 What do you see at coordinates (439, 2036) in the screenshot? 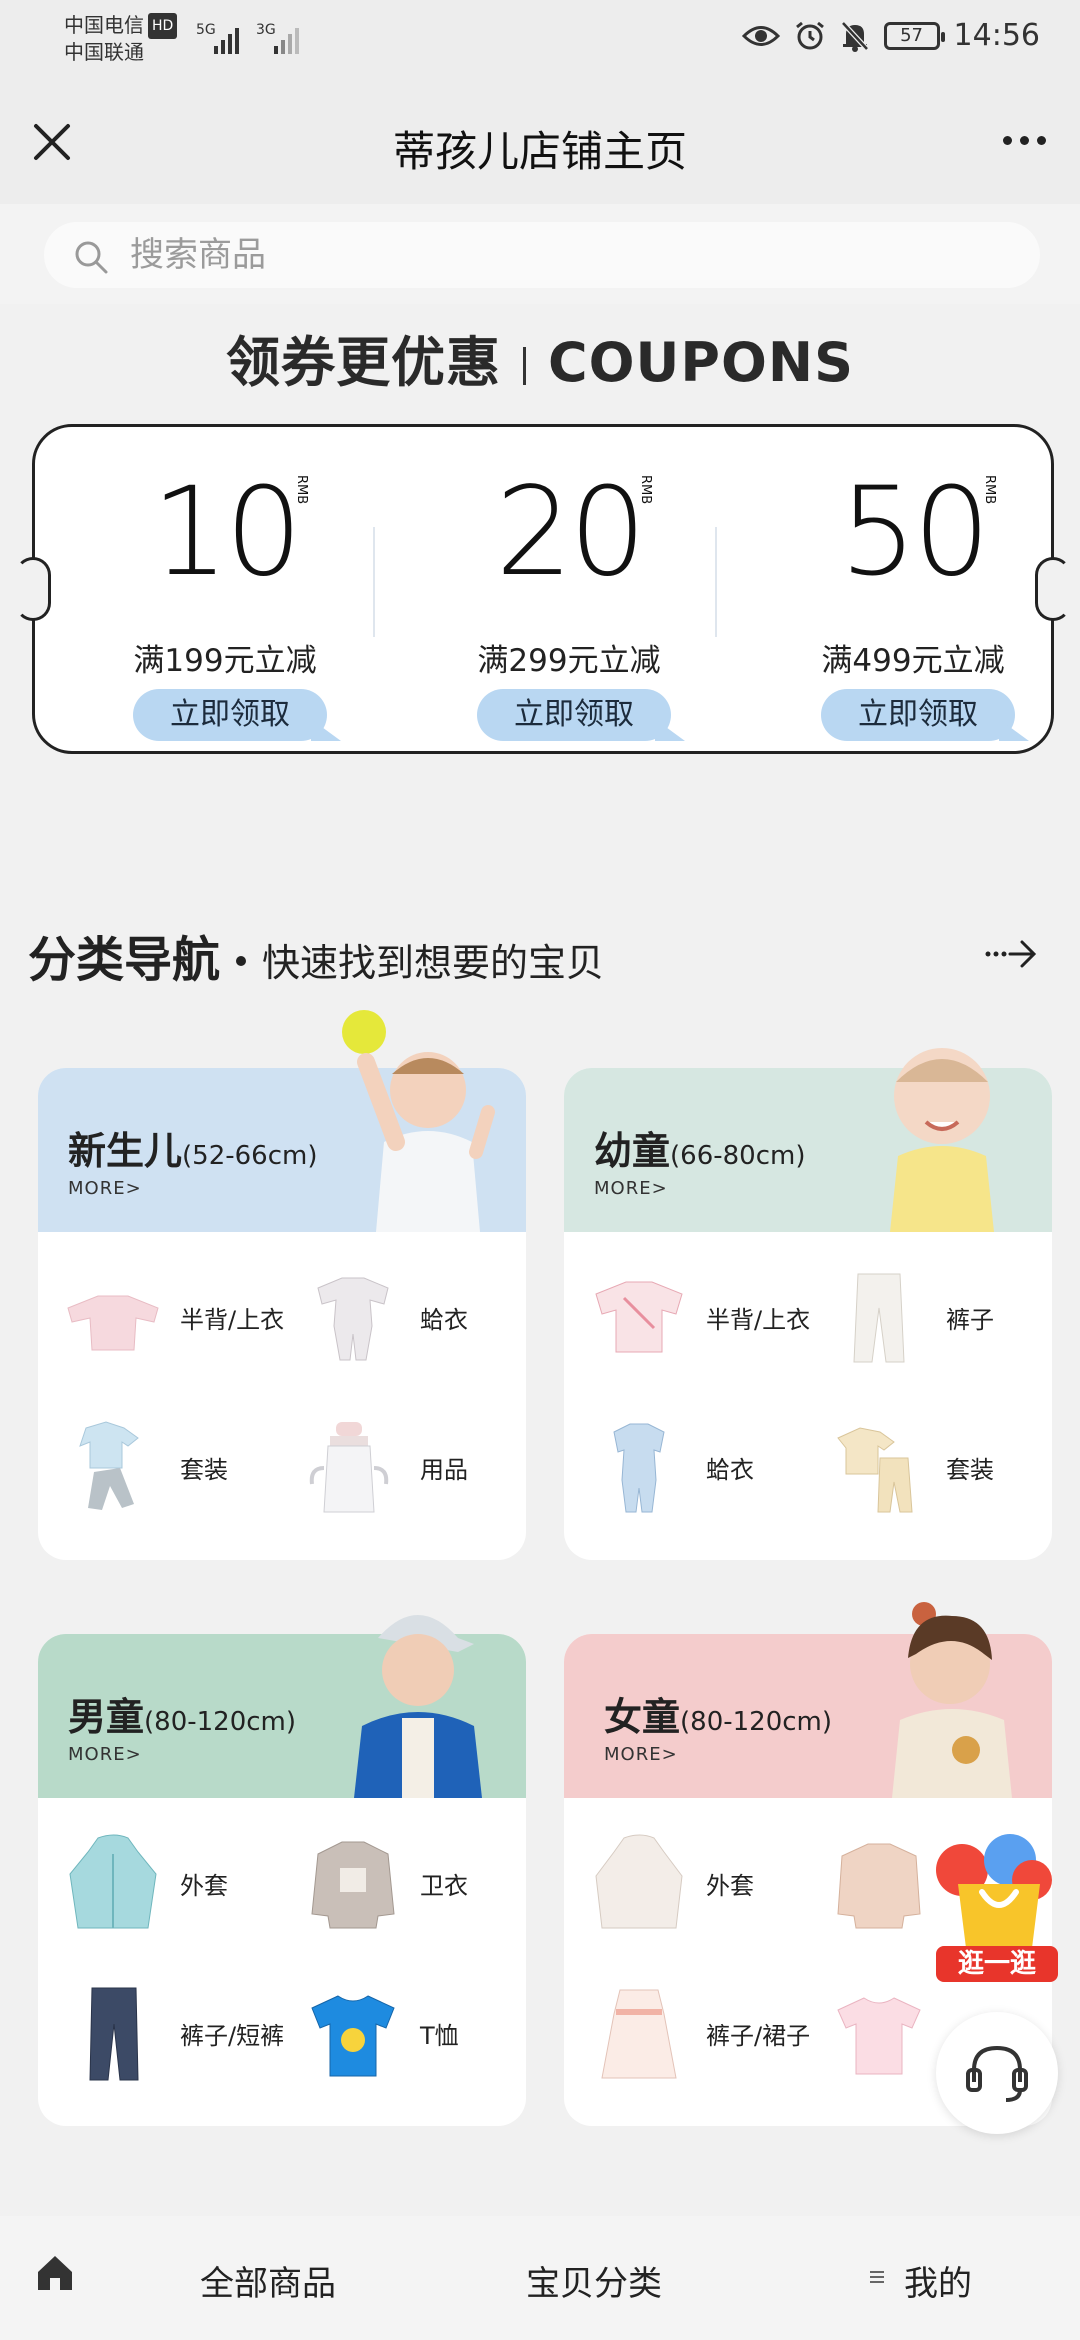
I see `category-item-label: T恤` at bounding box center [439, 2036].